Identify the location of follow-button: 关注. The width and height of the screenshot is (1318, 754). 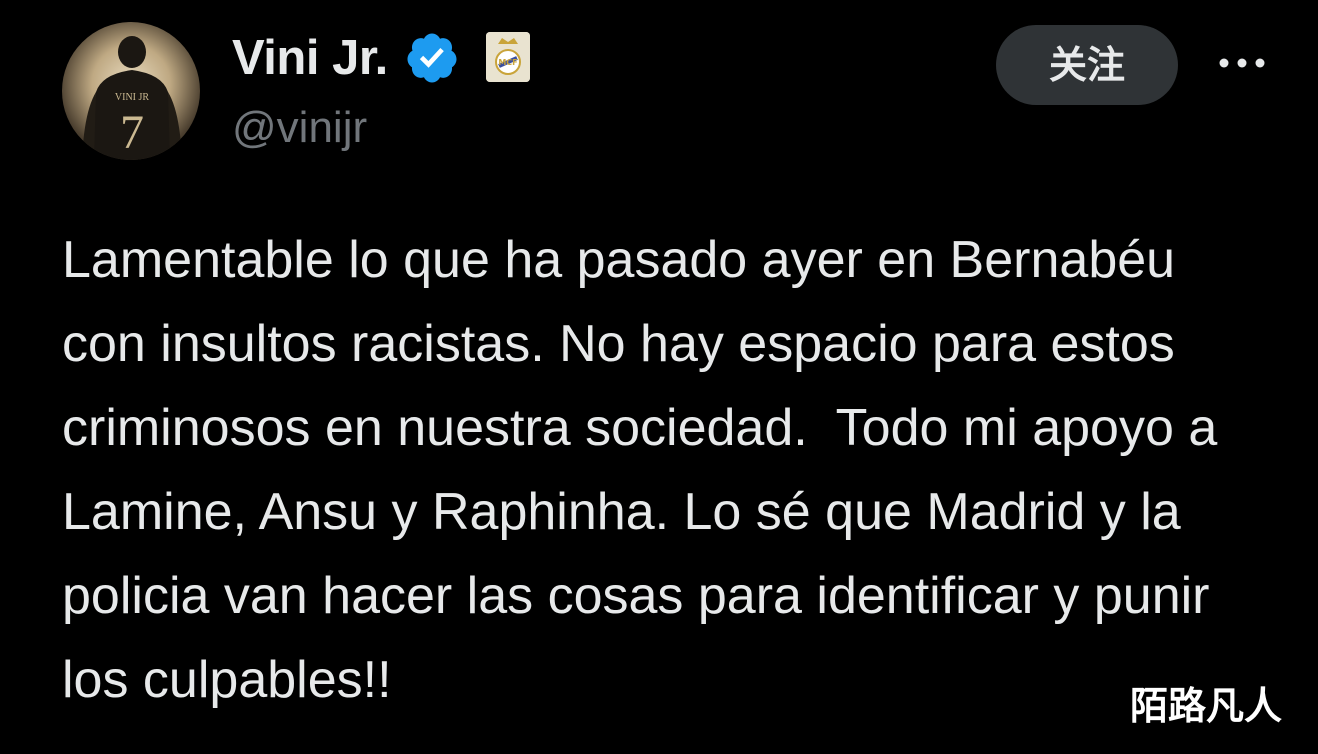
(1087, 65).